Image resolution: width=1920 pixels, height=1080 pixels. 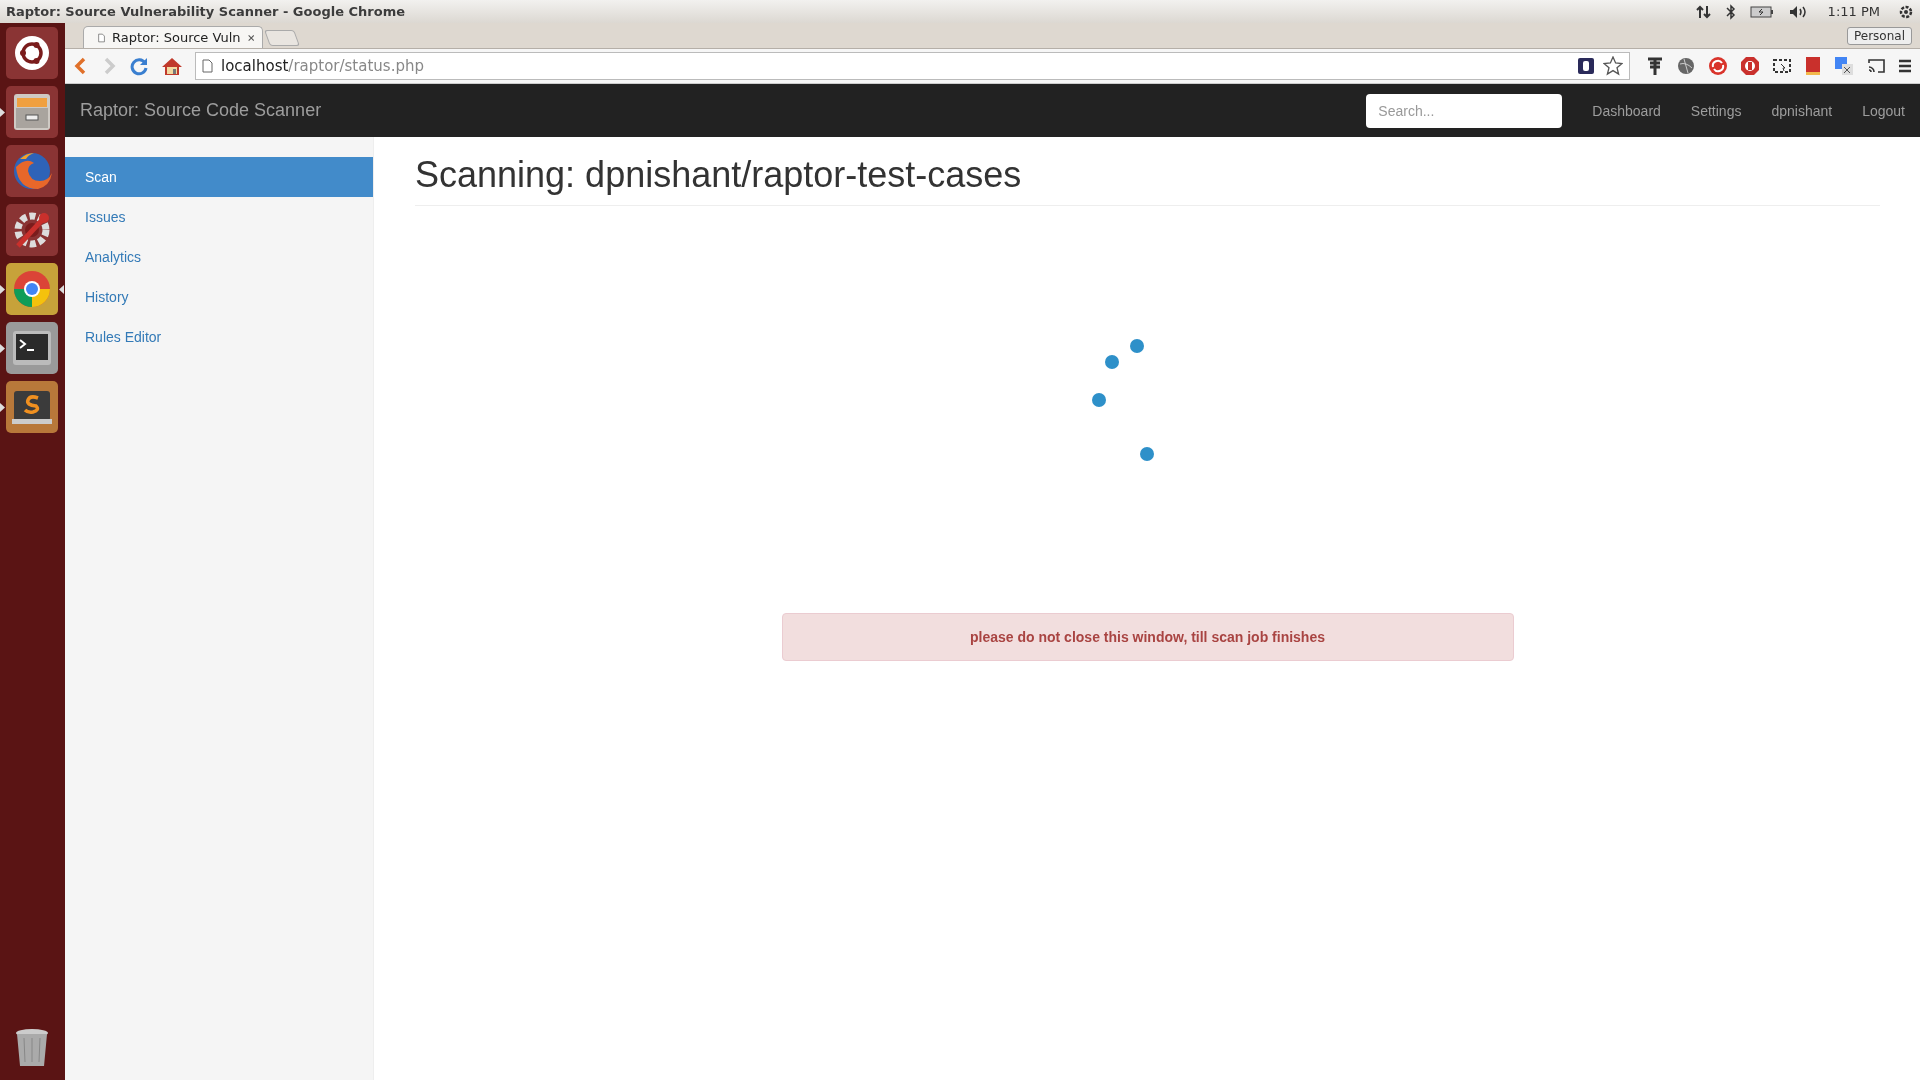 I want to click on star-icon, so click(x=1613, y=66).